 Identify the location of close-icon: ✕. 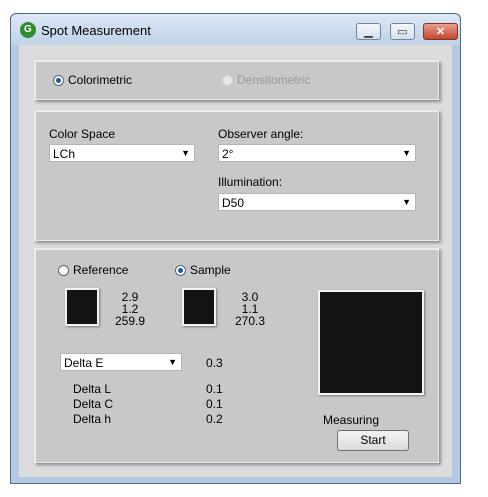
(440, 32).